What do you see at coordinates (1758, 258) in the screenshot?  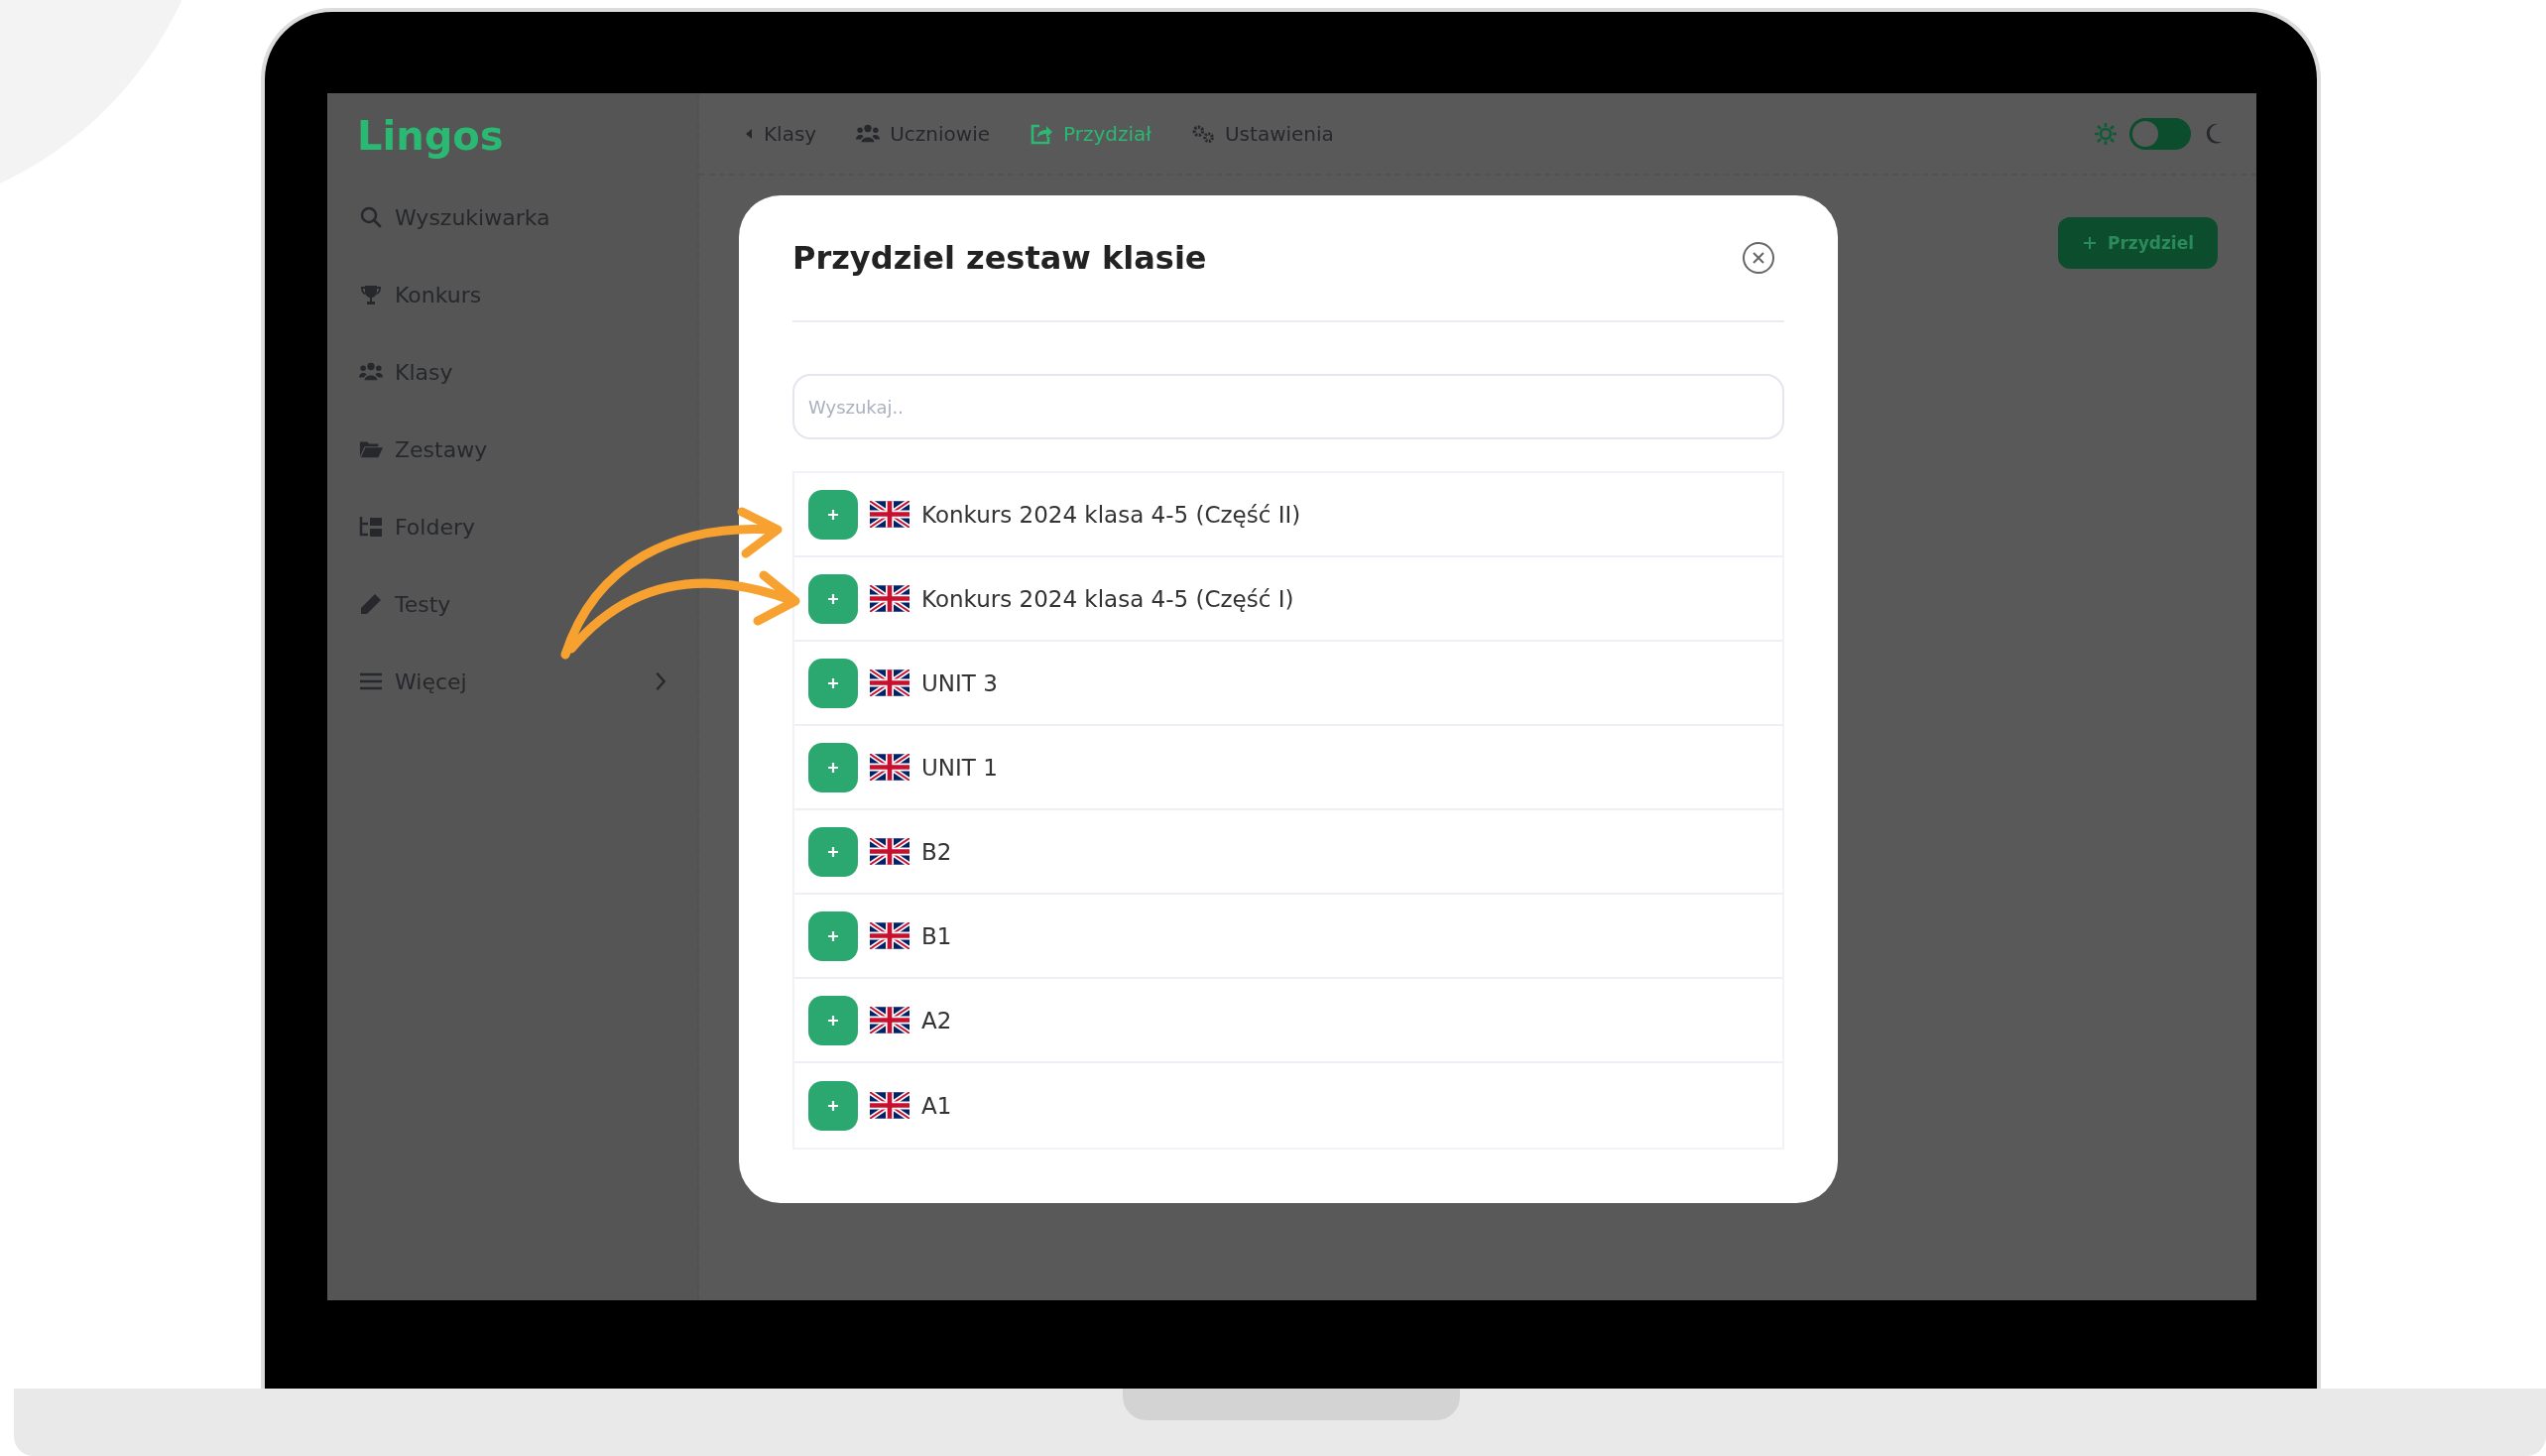 I see `close-icon` at bounding box center [1758, 258].